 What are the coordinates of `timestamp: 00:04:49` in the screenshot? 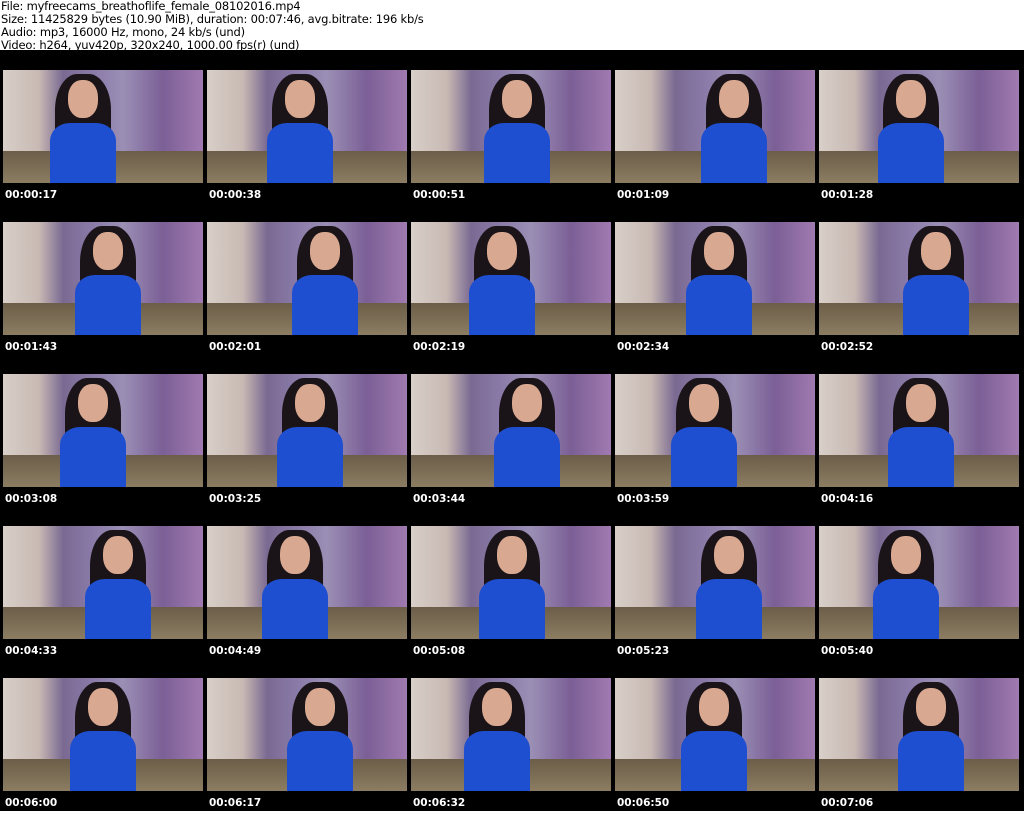 It's located at (235, 651).